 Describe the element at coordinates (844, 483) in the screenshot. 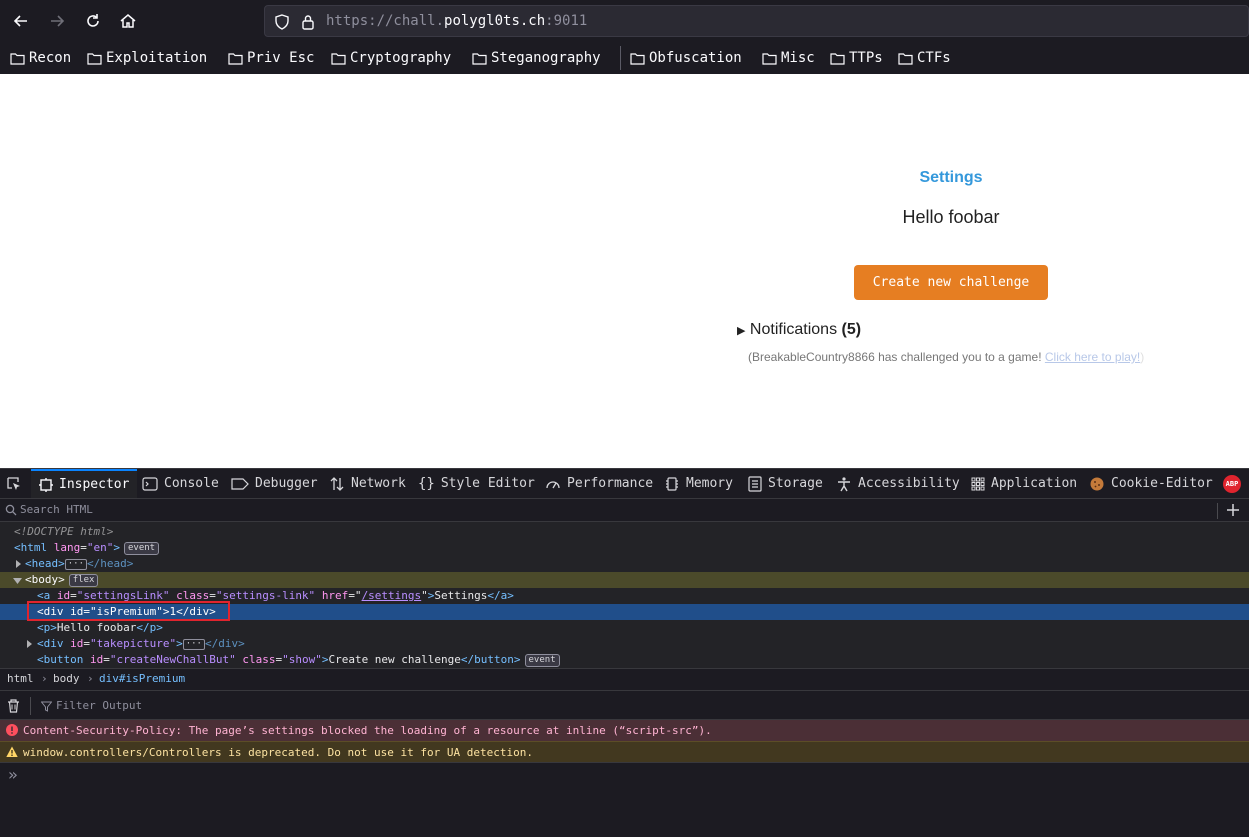

I see `accessibility-icon` at that location.